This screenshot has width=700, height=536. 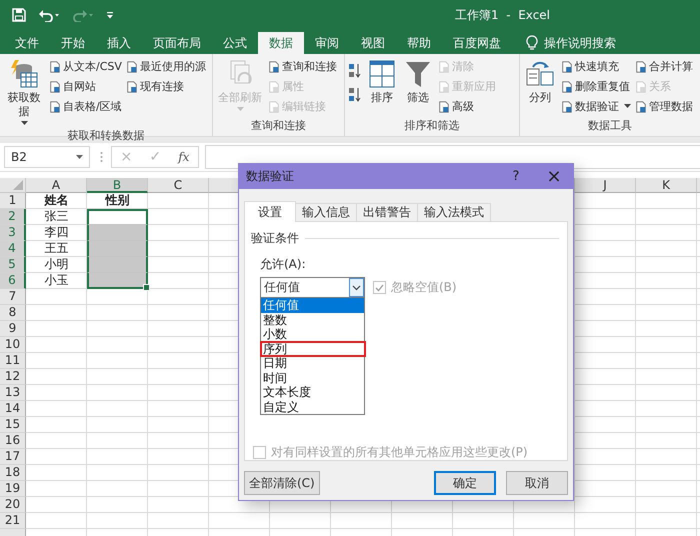 I want to click on table-cell-text: 小玉, so click(x=57, y=281).